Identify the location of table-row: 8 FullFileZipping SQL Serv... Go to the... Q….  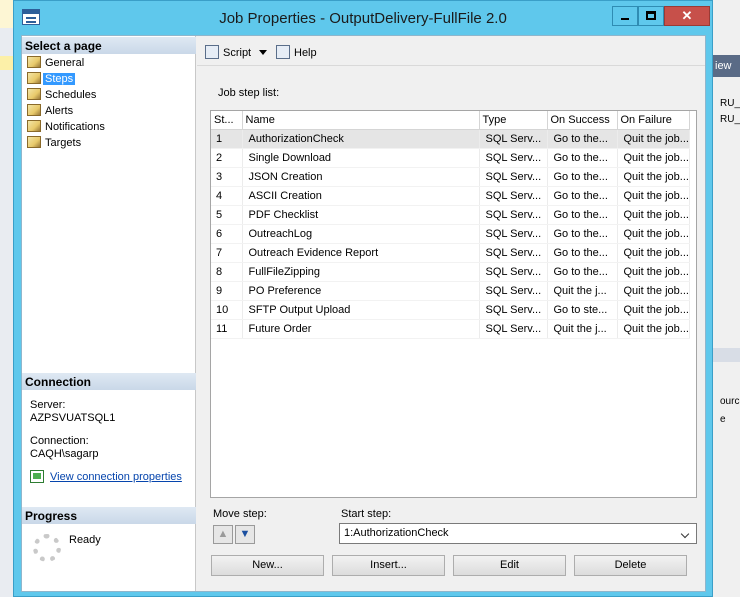
(450, 272).